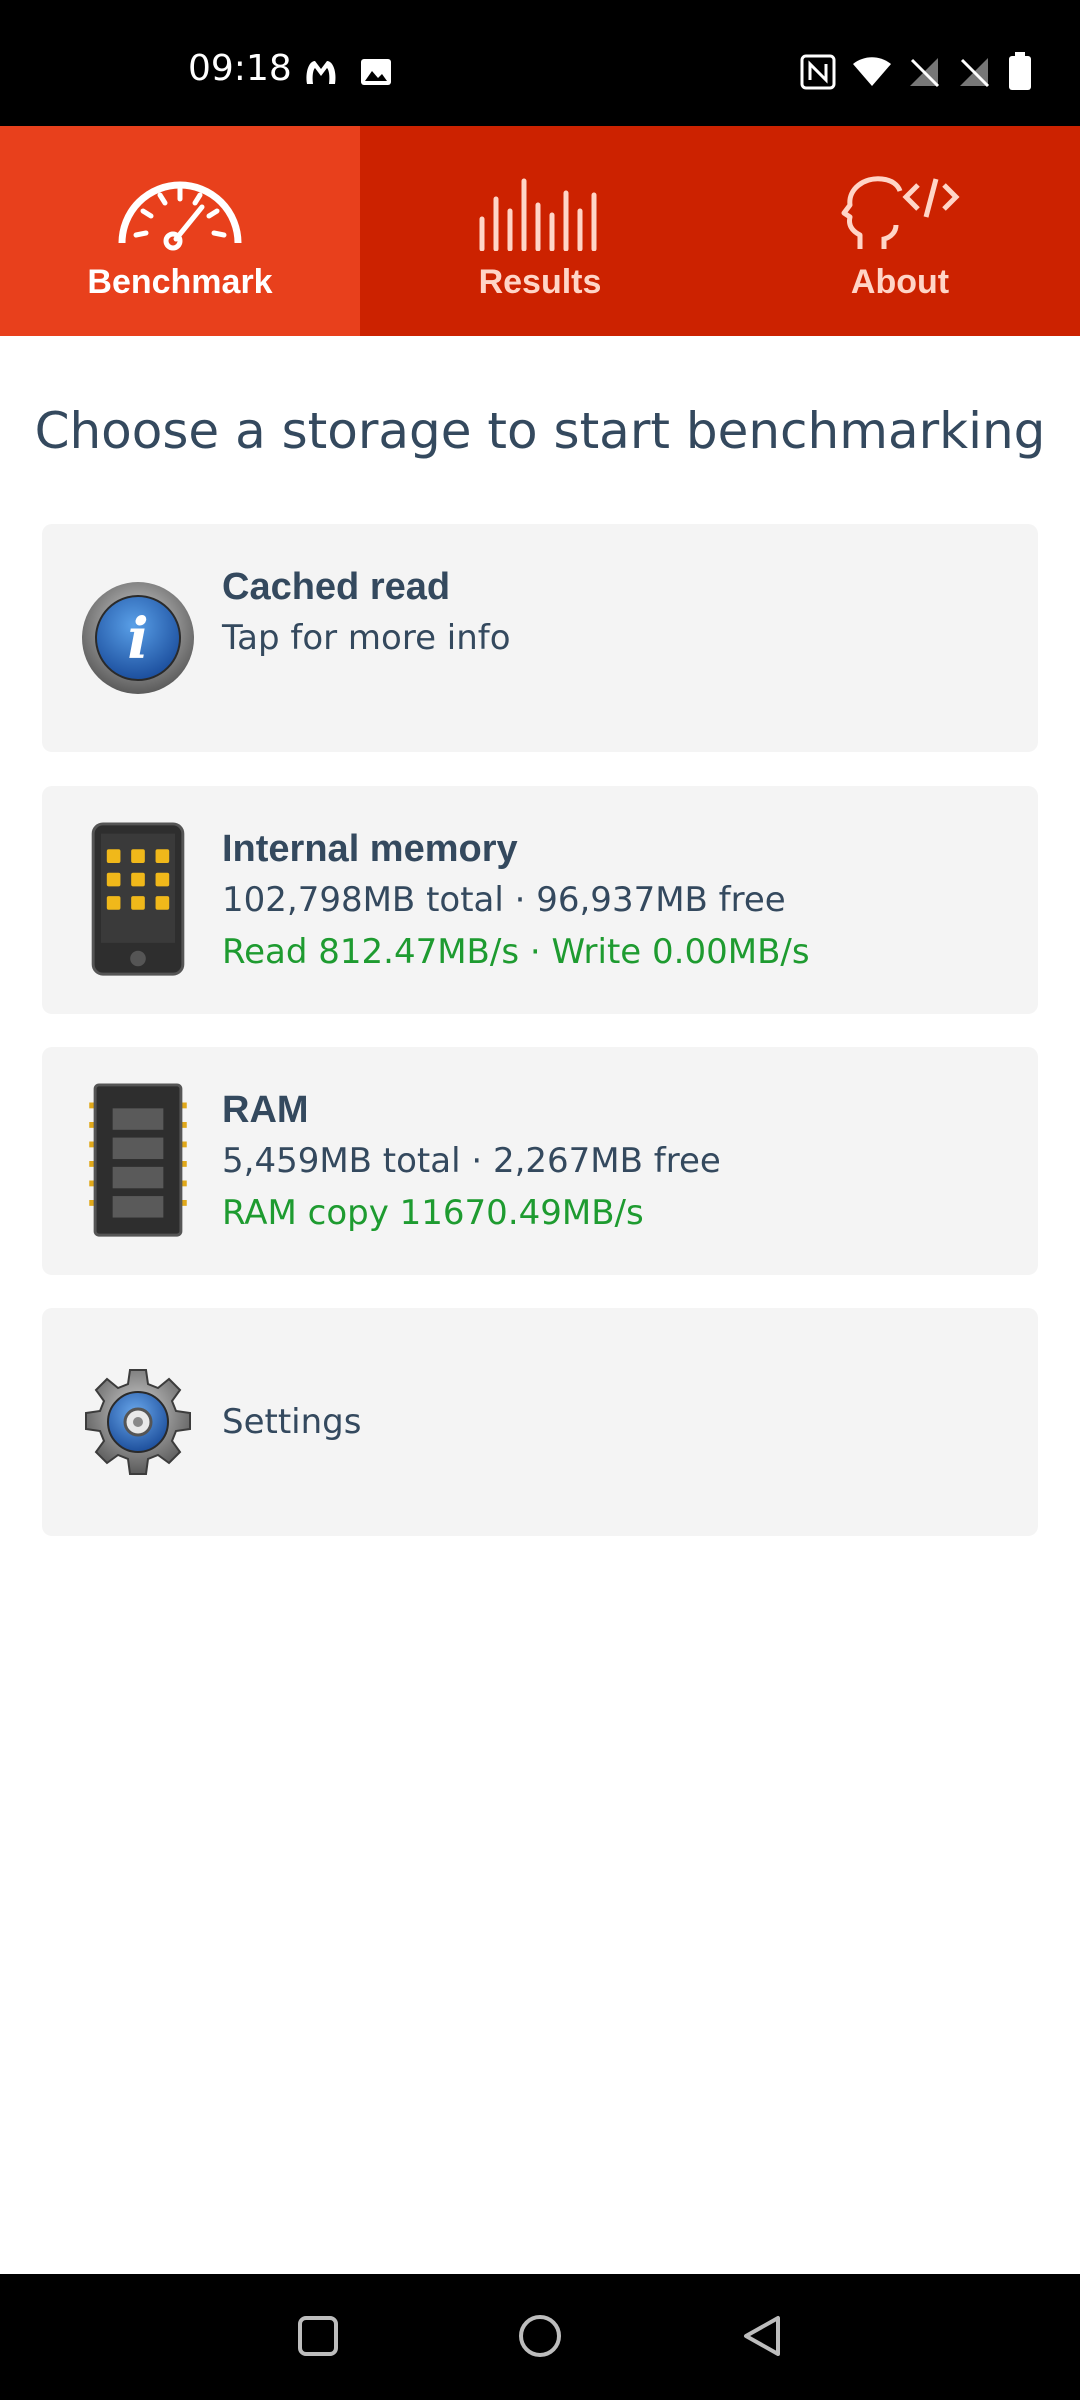  I want to click on gear-icon, so click(138, 1422).